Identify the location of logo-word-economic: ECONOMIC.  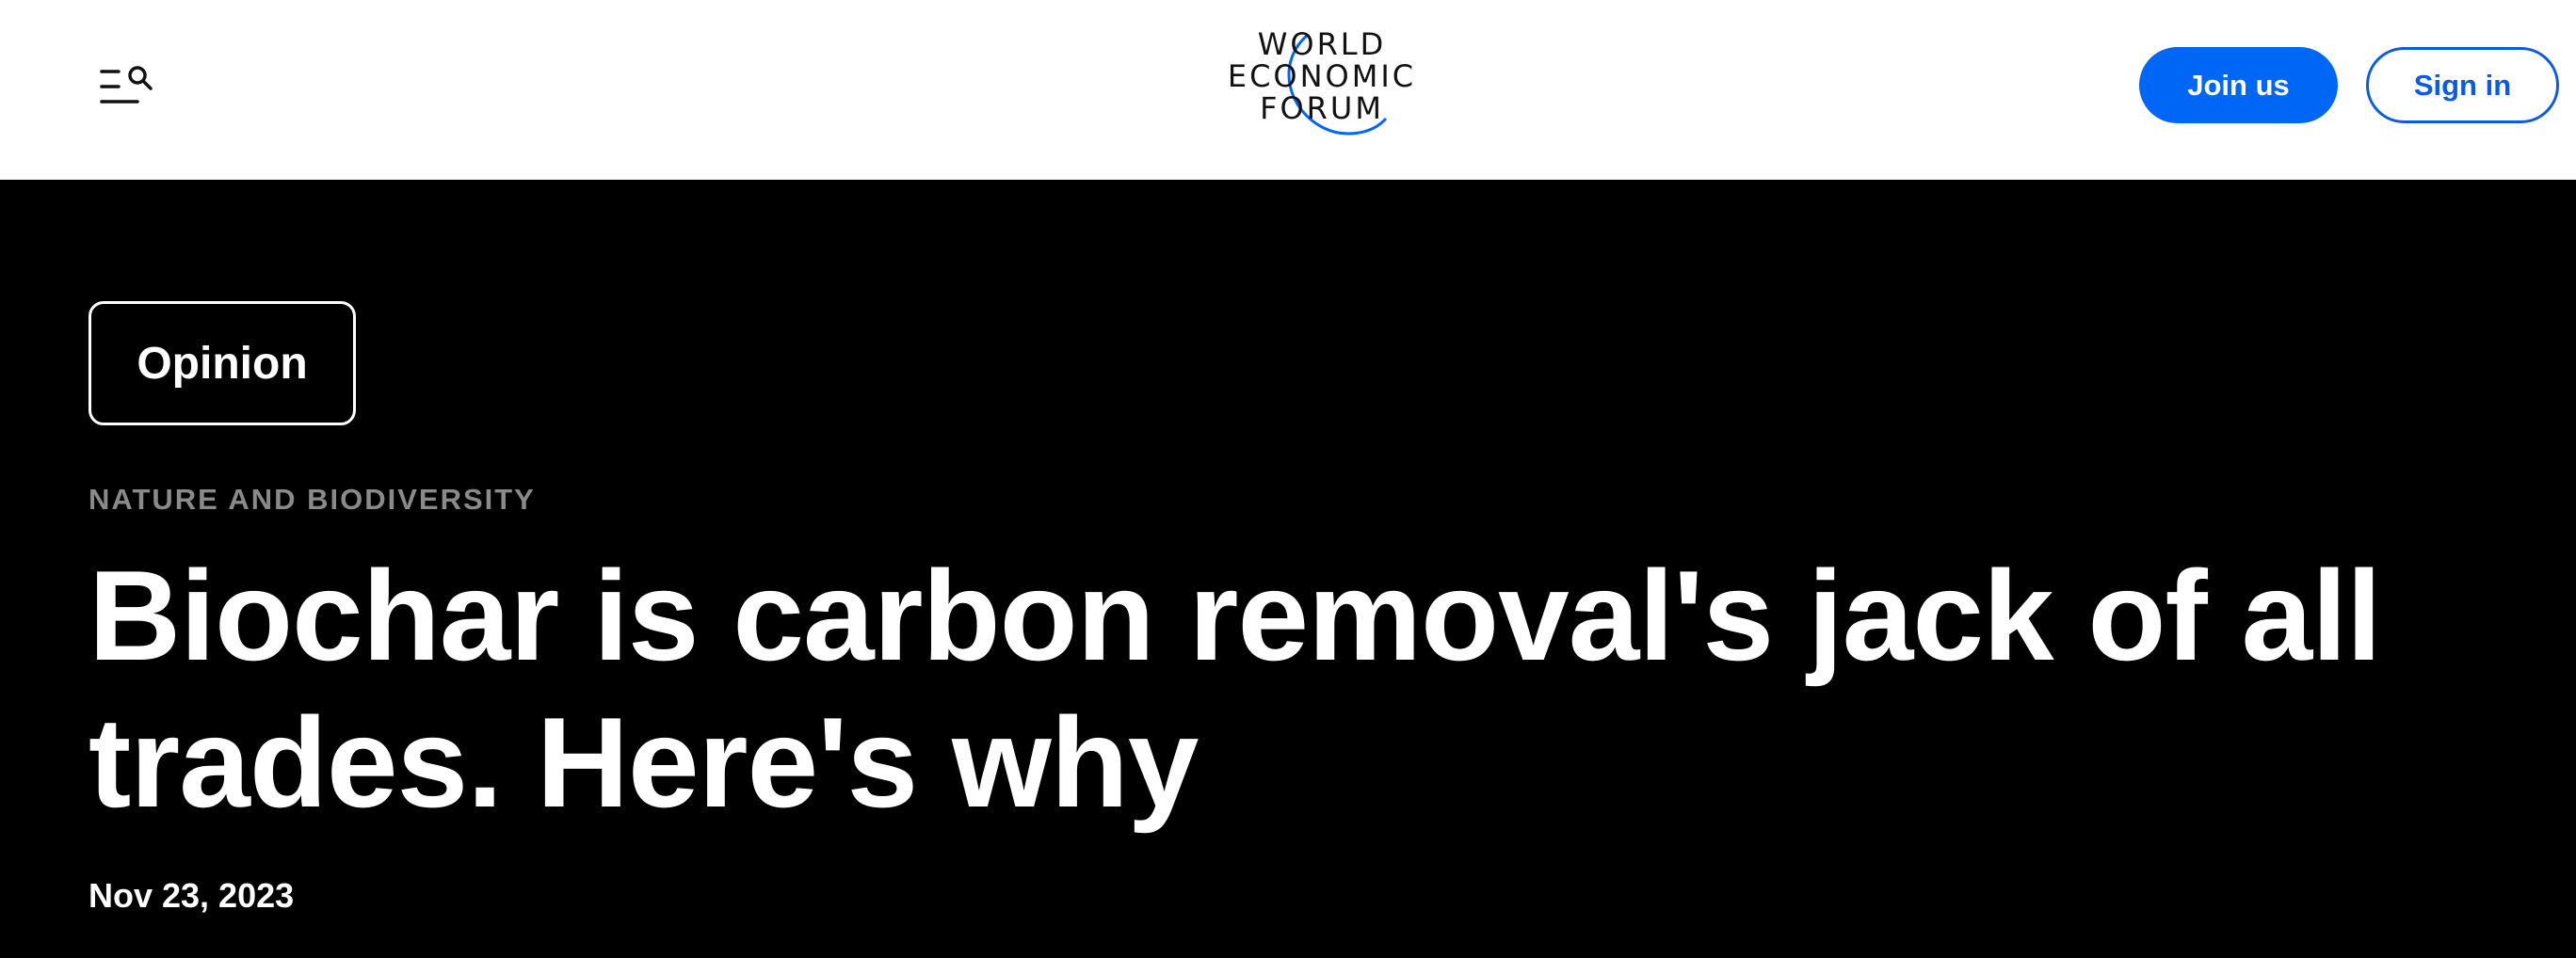
(1322, 76).